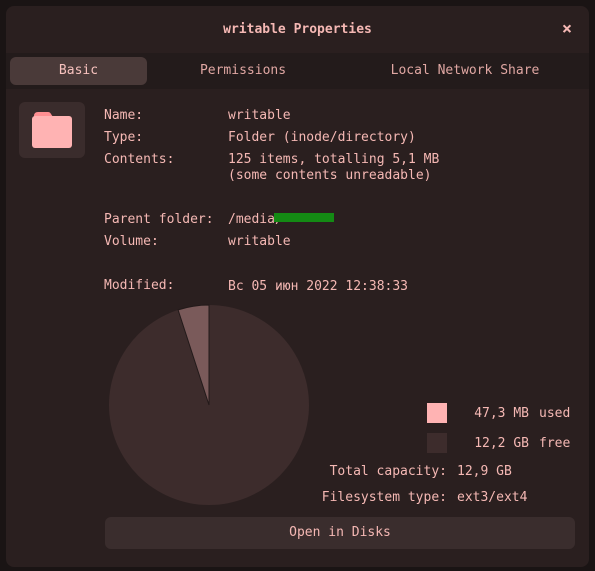 The width and height of the screenshot is (595, 571). What do you see at coordinates (330, 175) in the screenshot?
I see `contents-note: (some contents unreadable)` at bounding box center [330, 175].